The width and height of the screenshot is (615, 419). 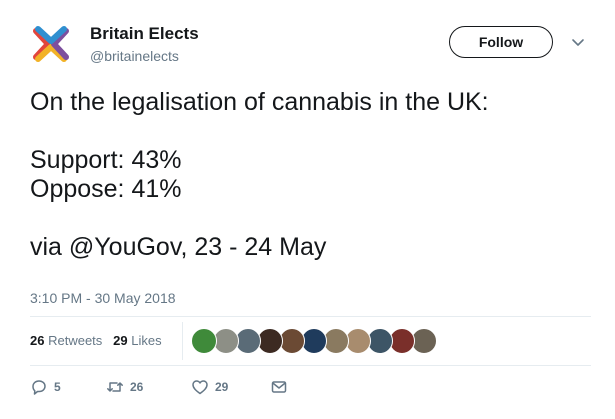 I want to click on retweet-icon, so click(x=115, y=387).